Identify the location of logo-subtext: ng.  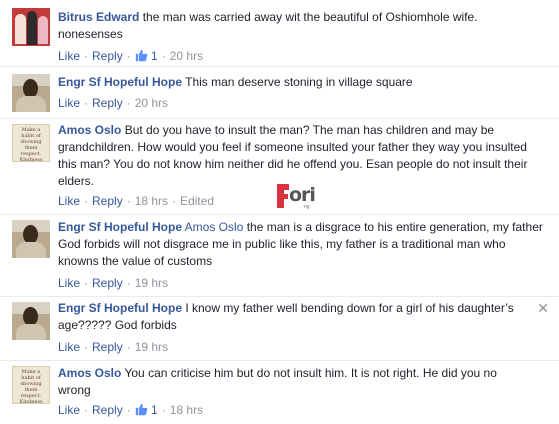
(307, 207).